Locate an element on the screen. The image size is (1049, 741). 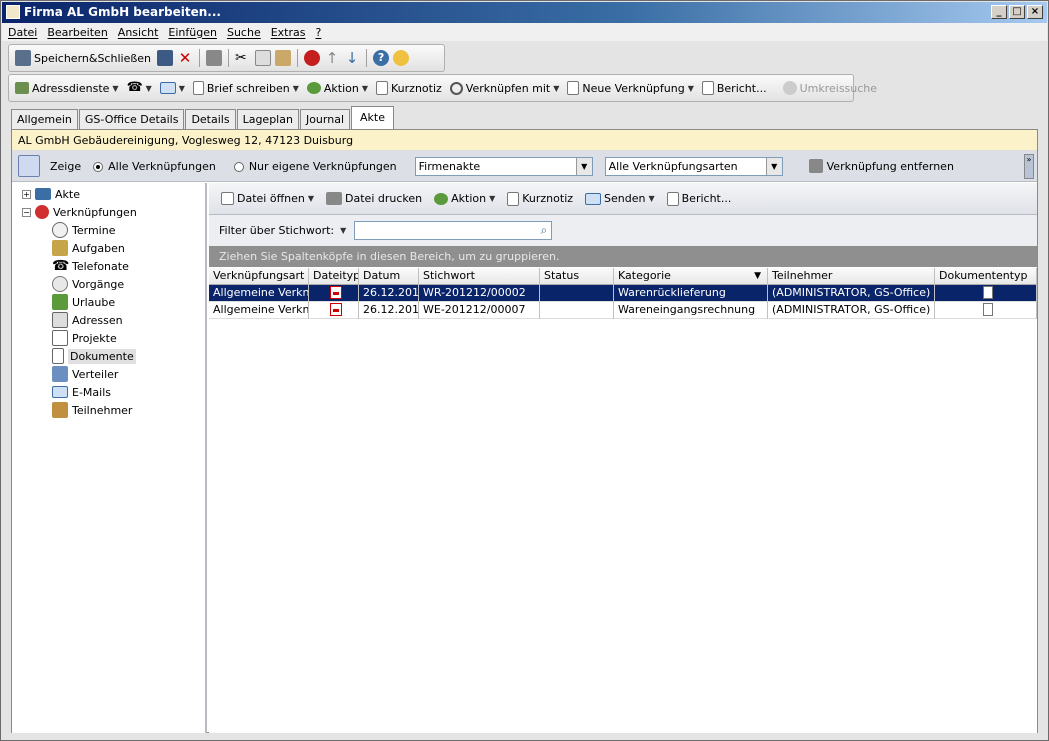
tree-item-telefonate: ☎ Telefonate is located at coordinates (90, 266).